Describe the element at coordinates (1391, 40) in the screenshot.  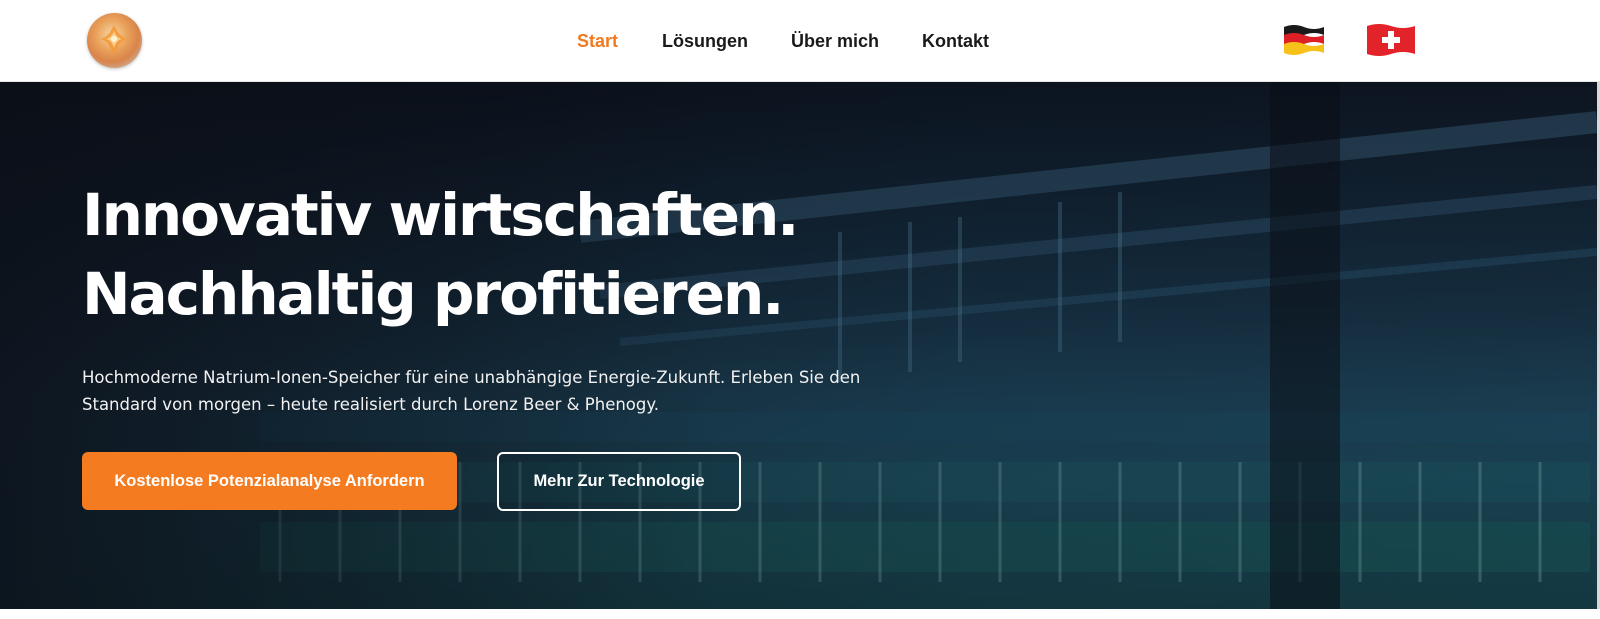
I see `switzerland-flag-icon` at that location.